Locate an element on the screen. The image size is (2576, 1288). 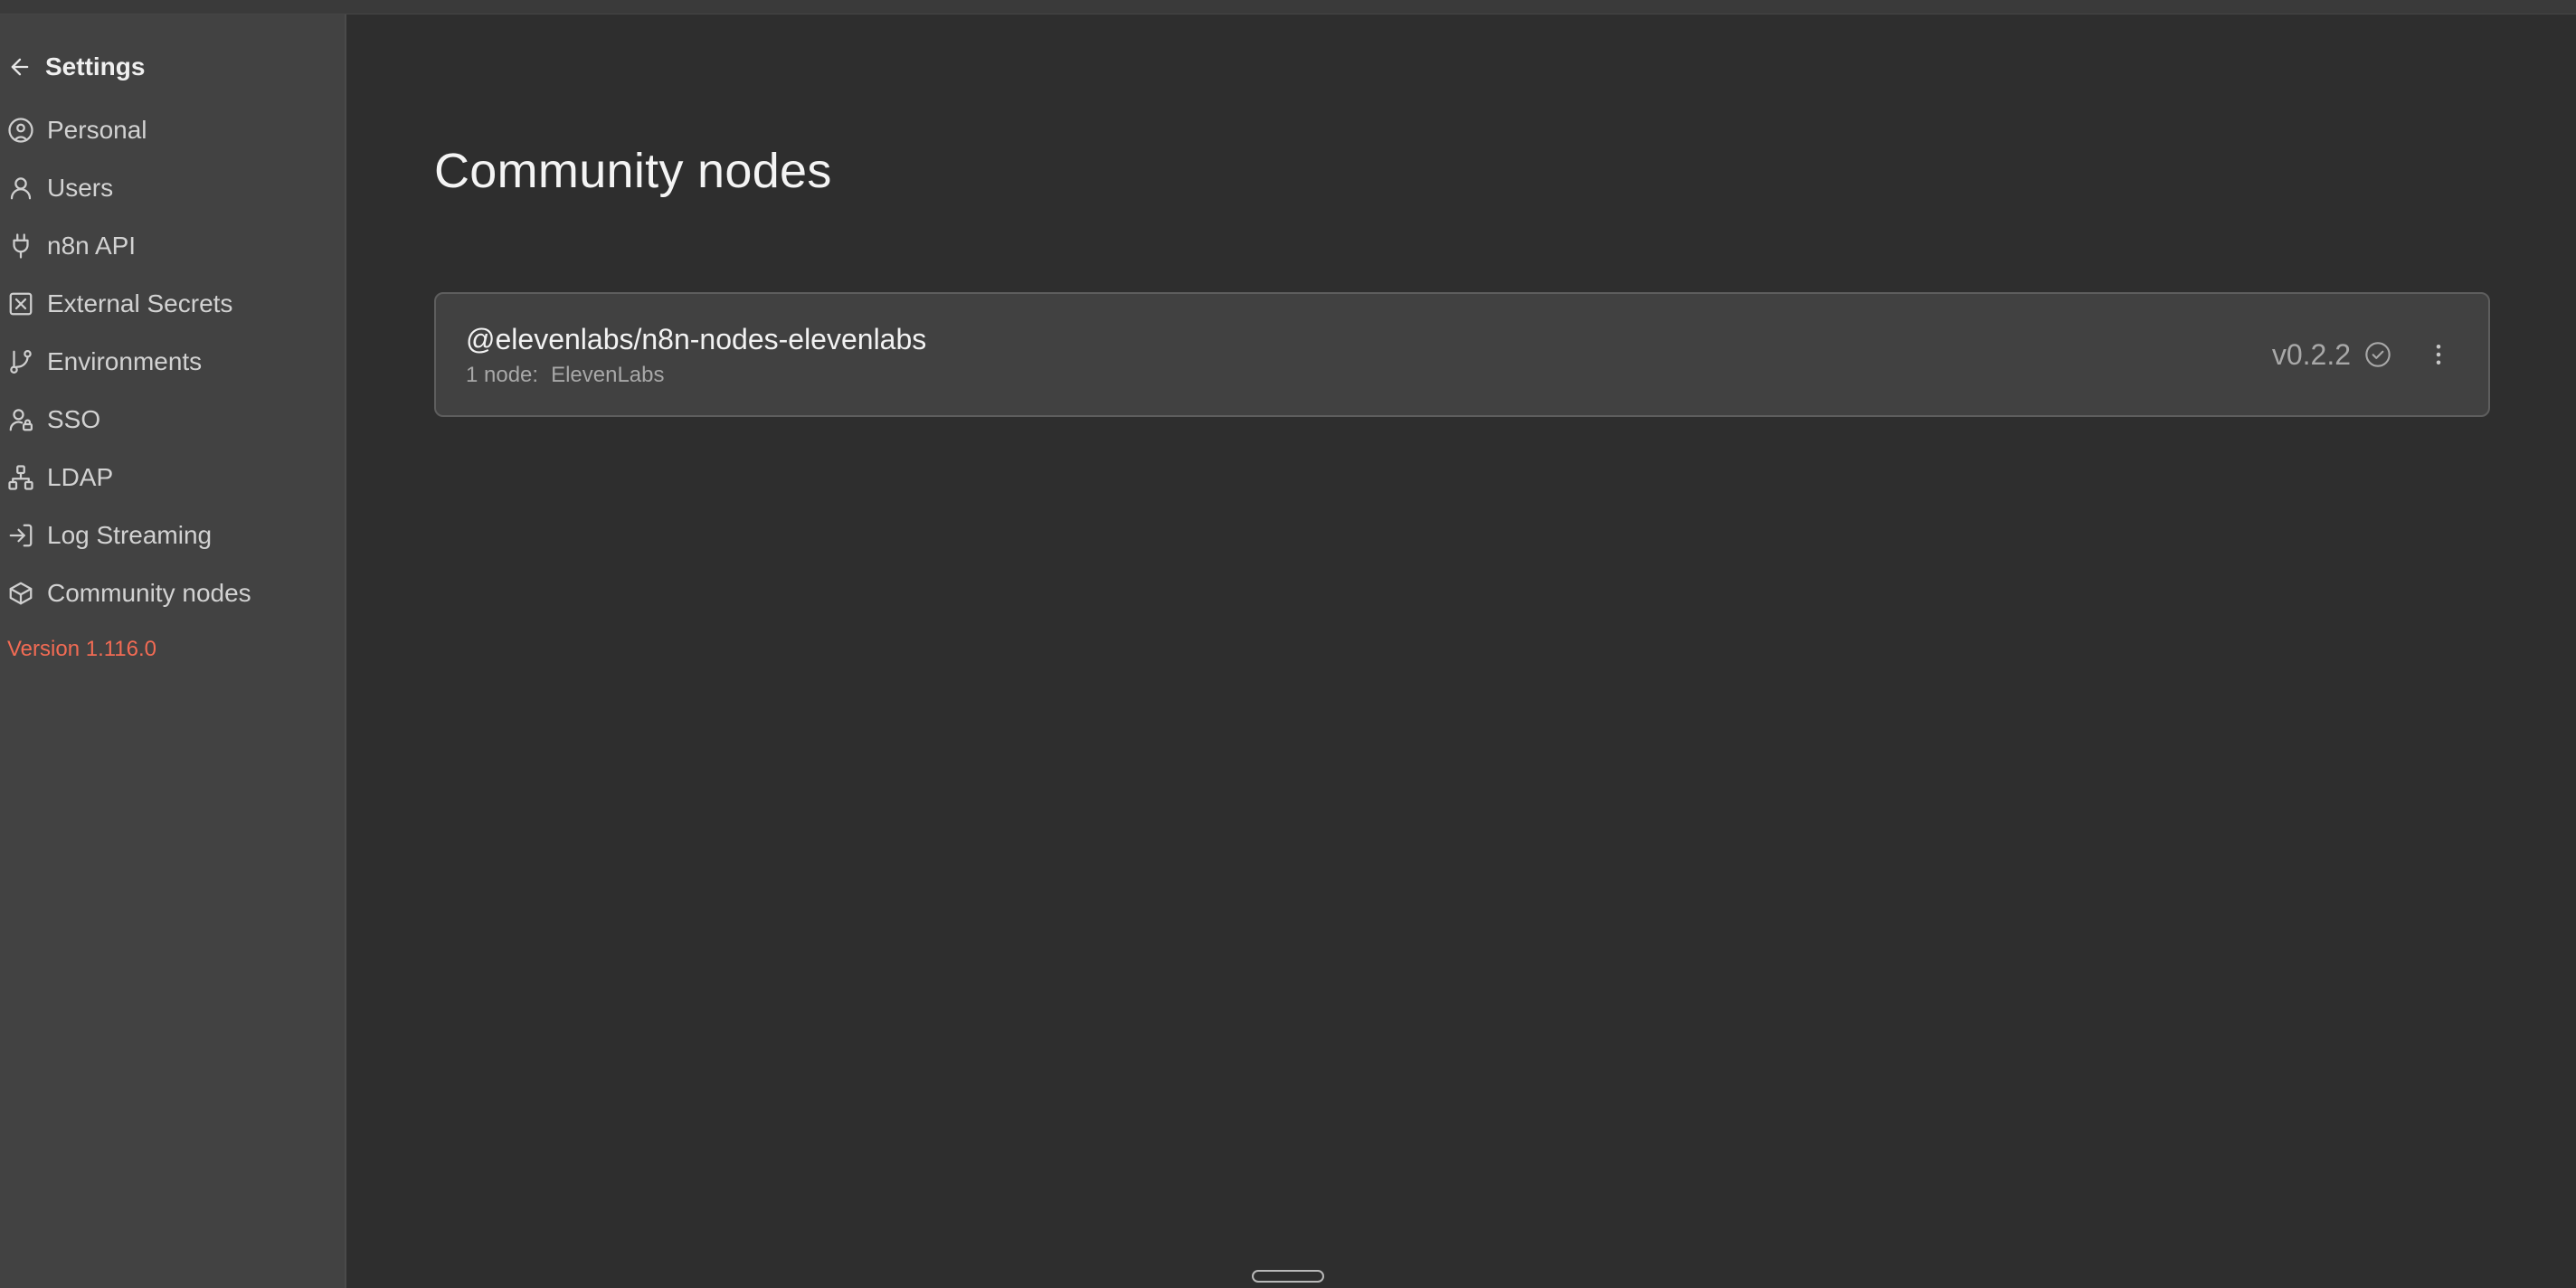
sidebar-item-environments: Environments is located at coordinates (173, 362).